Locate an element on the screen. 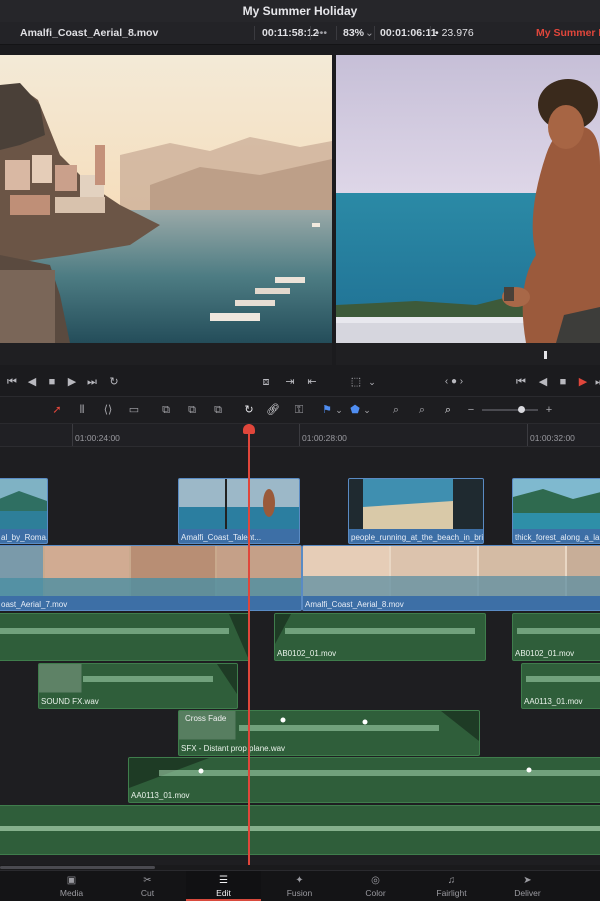 This screenshot has height=901, width=600. source-scrub-bar is located at coordinates (166, 354).